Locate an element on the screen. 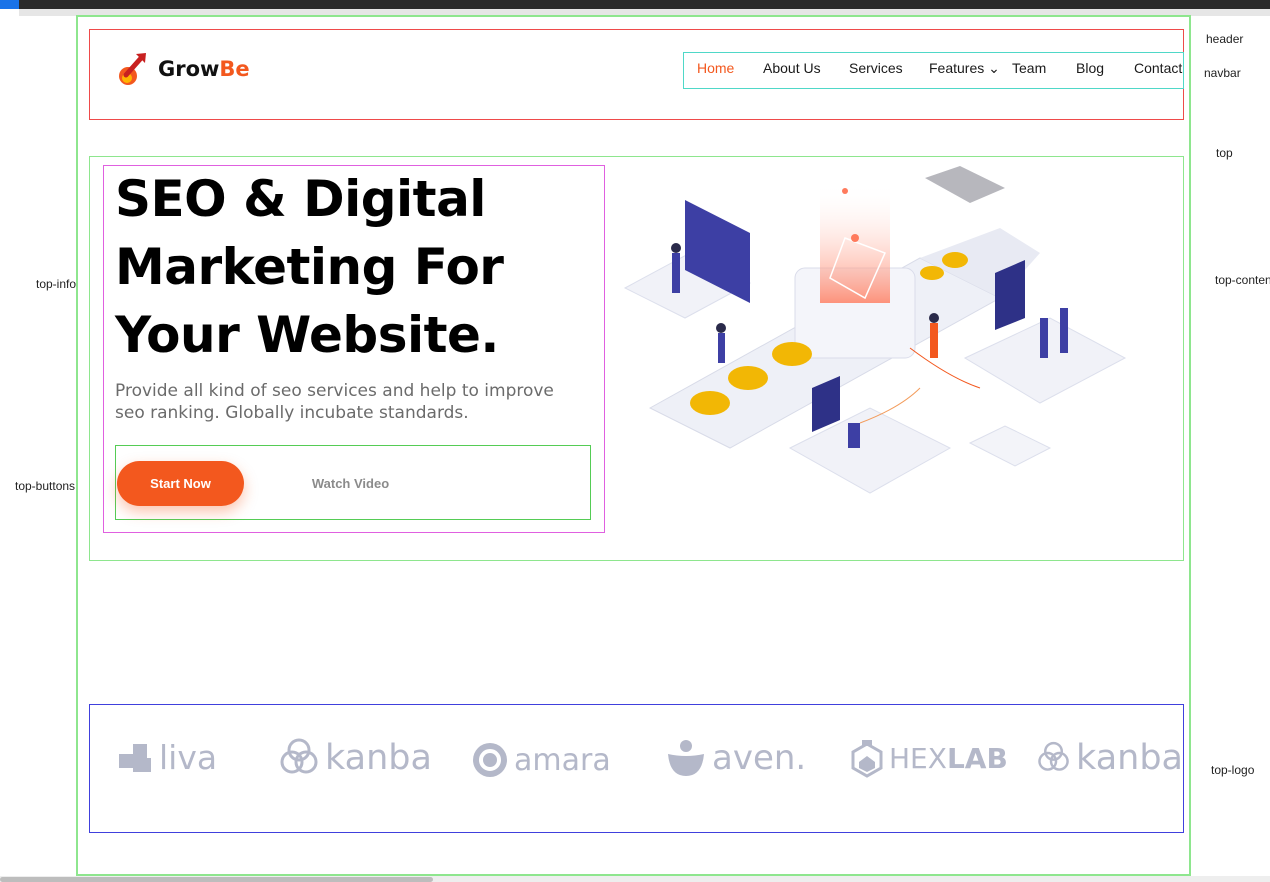  label-top-logo: top-logo is located at coordinates (1233, 770).